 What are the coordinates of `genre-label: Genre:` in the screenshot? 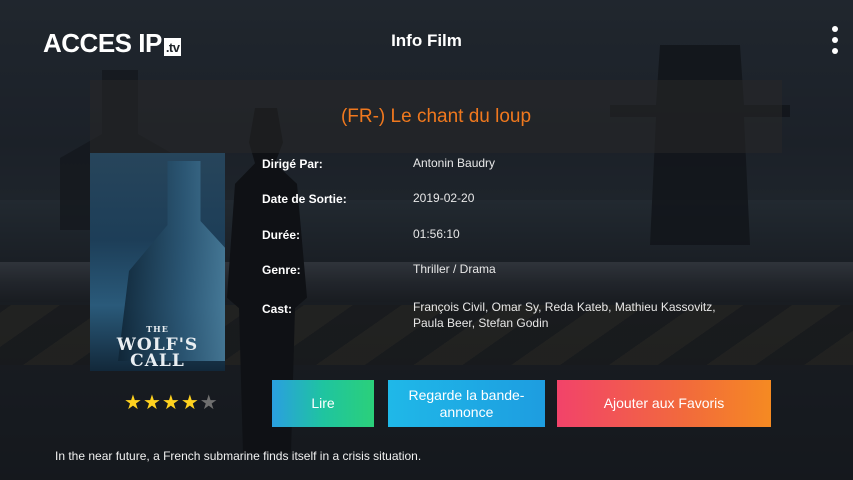 It's located at (281, 270).